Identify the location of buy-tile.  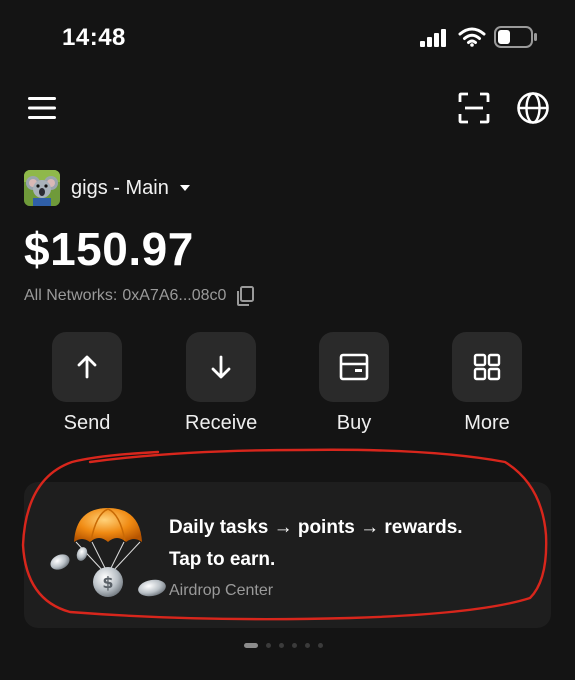
(354, 367).